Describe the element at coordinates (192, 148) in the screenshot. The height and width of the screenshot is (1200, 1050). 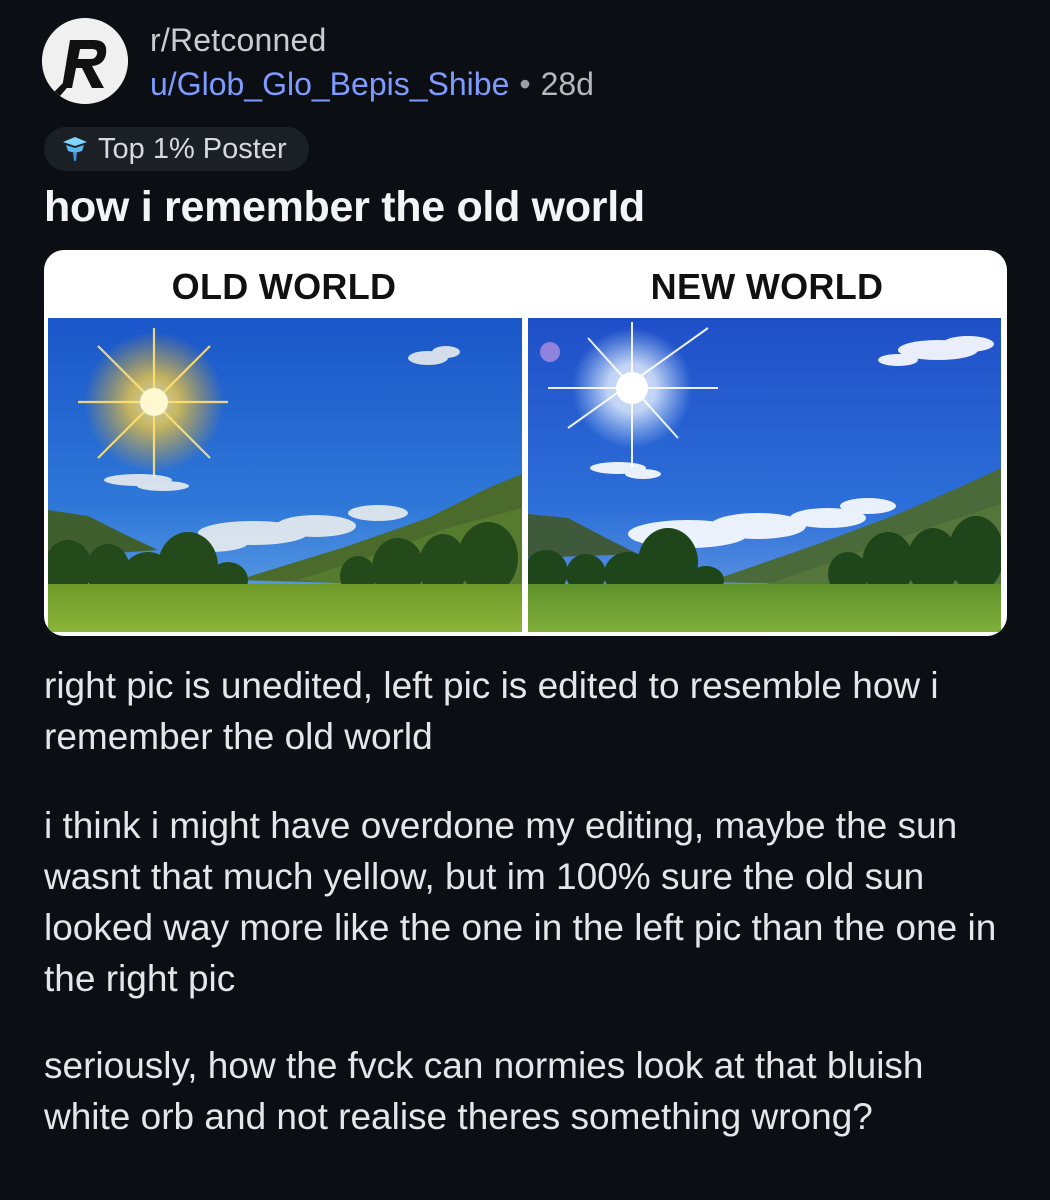
I see `badge-label: Top 1% Poster` at that location.